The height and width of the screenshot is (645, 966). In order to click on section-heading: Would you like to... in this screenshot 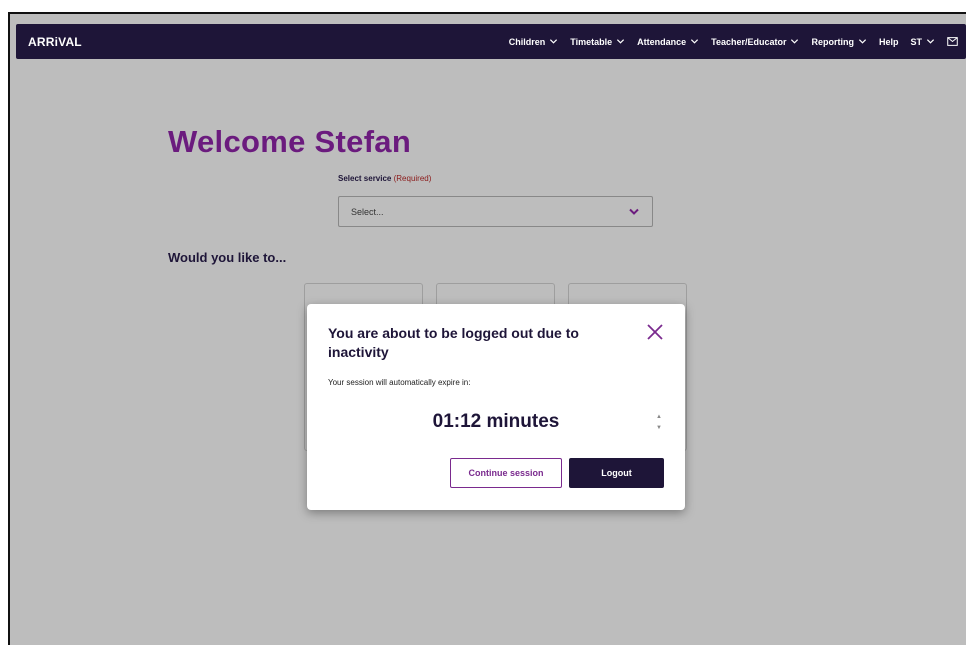, I will do `click(227, 257)`.